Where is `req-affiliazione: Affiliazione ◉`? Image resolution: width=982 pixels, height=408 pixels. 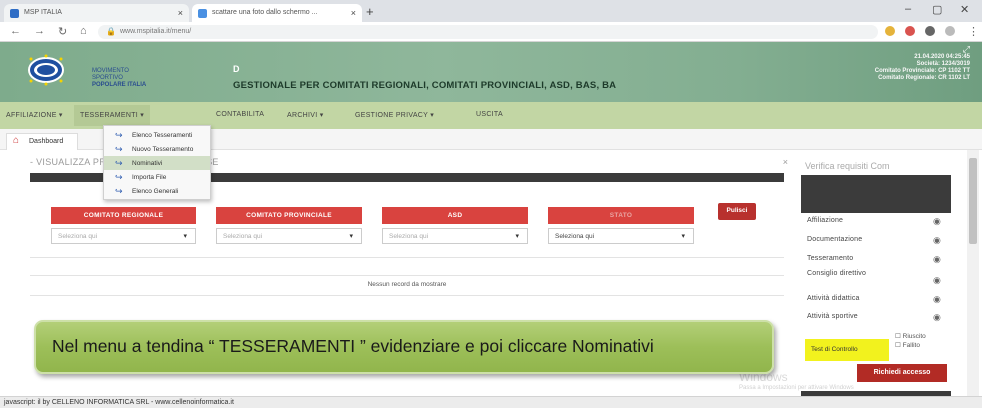
req-affiliazione: Affiliazione ◉ is located at coordinates (877, 221).